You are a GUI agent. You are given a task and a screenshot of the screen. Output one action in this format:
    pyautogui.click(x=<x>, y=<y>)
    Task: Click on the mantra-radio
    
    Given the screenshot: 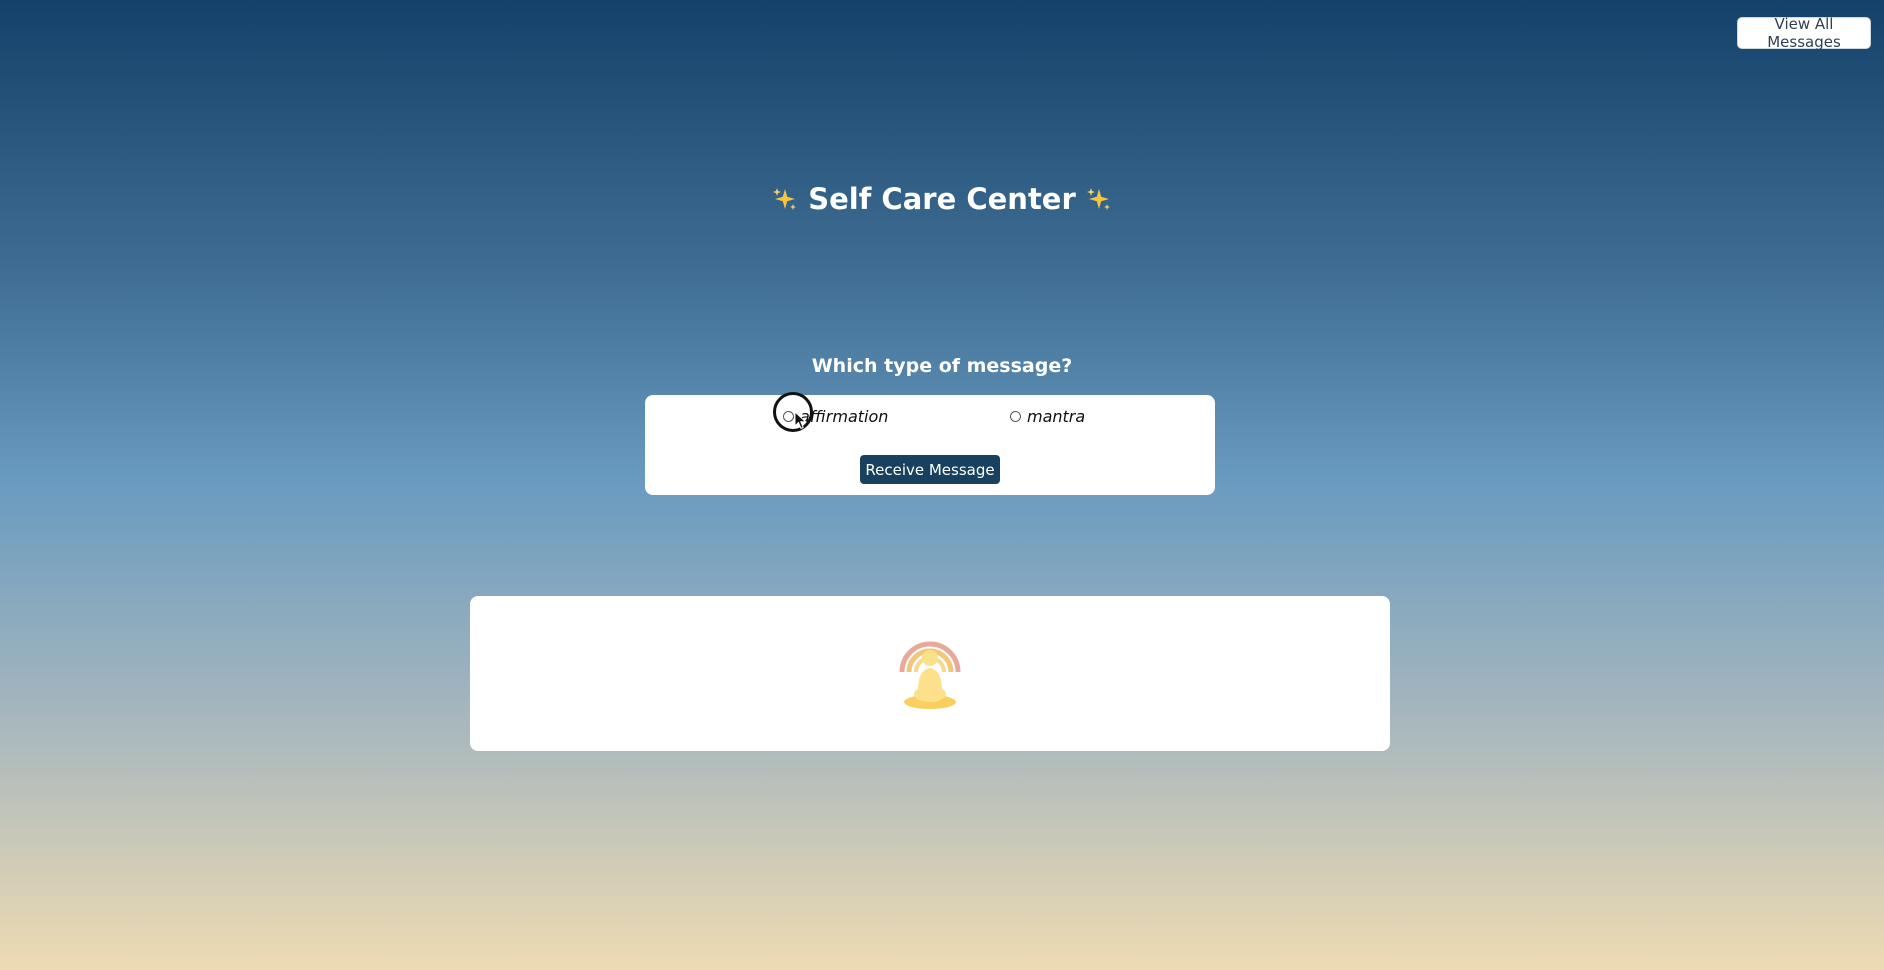 What is the action you would take?
    pyautogui.click(x=1015, y=416)
    